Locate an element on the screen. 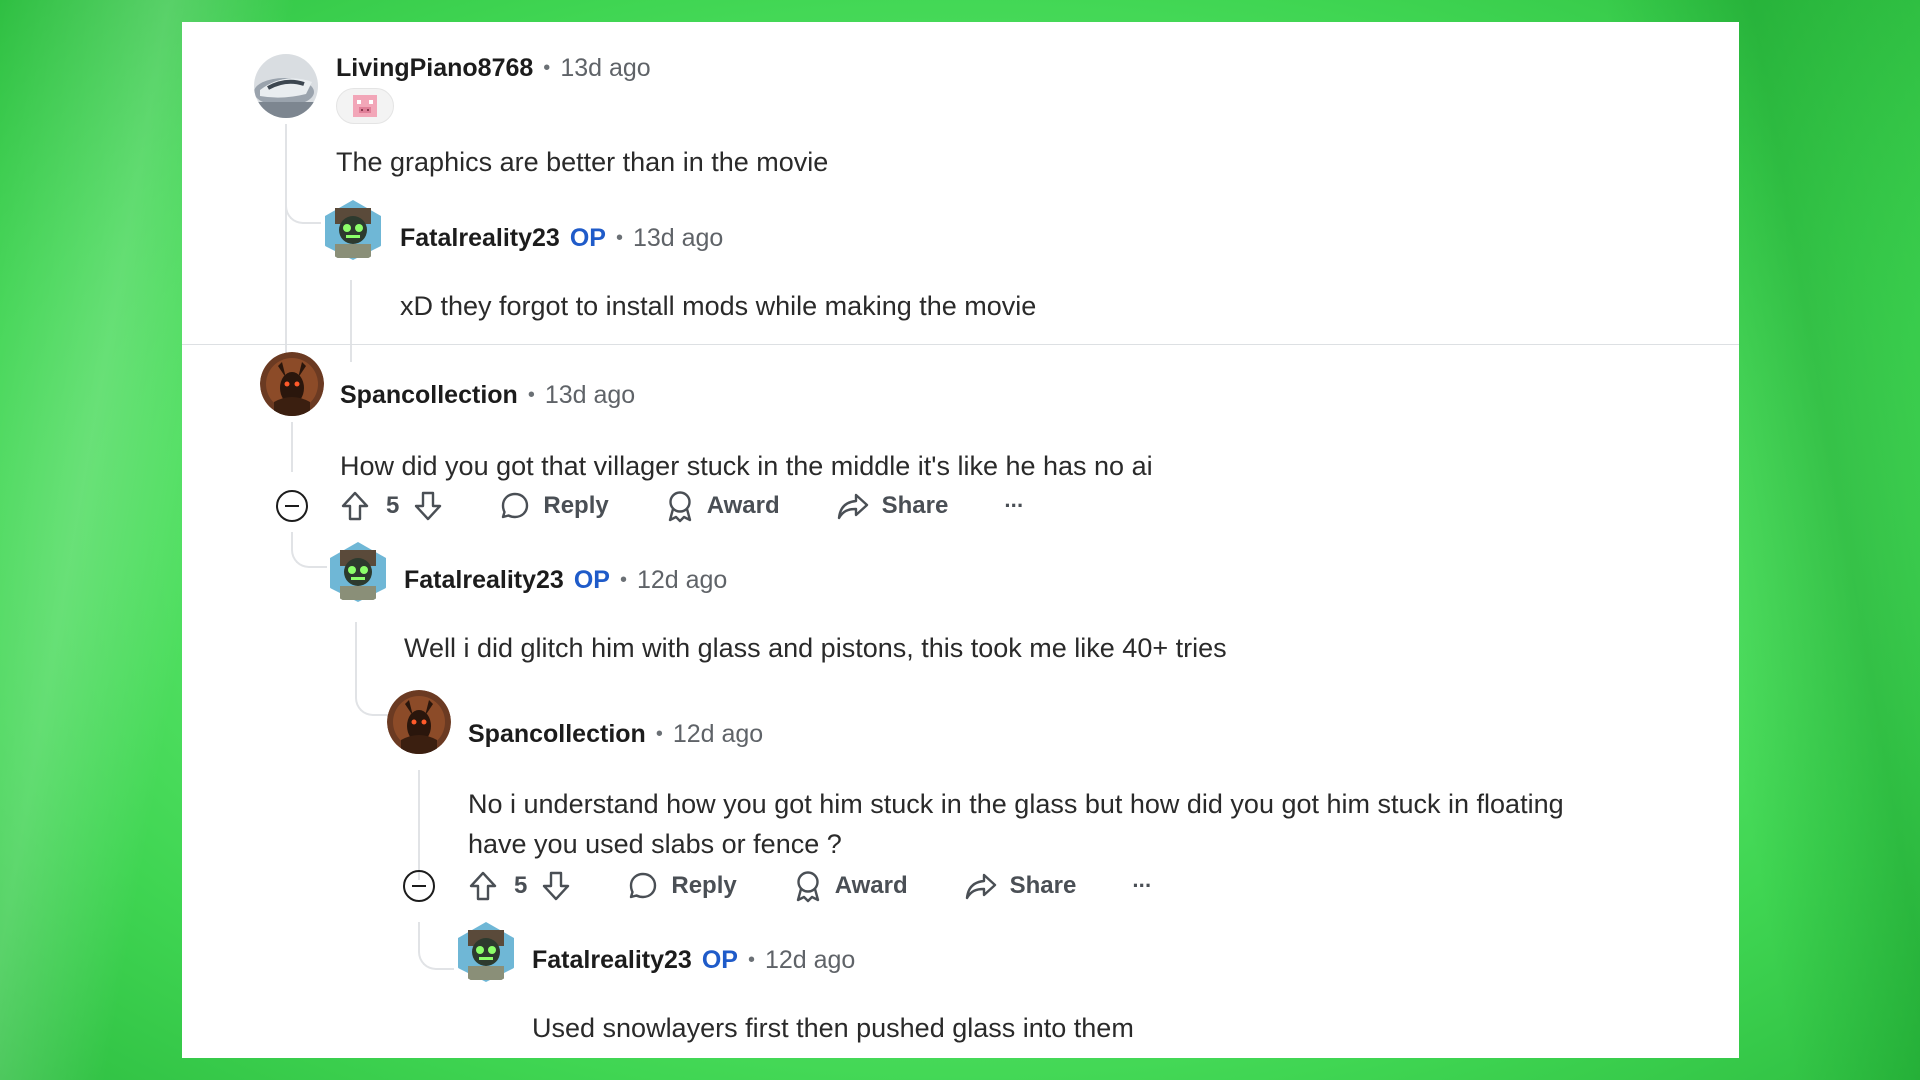 Image resolution: width=1920 pixels, height=1080 pixels. comment-header: Spancollection • 12d ago is located at coordinates (615, 734).